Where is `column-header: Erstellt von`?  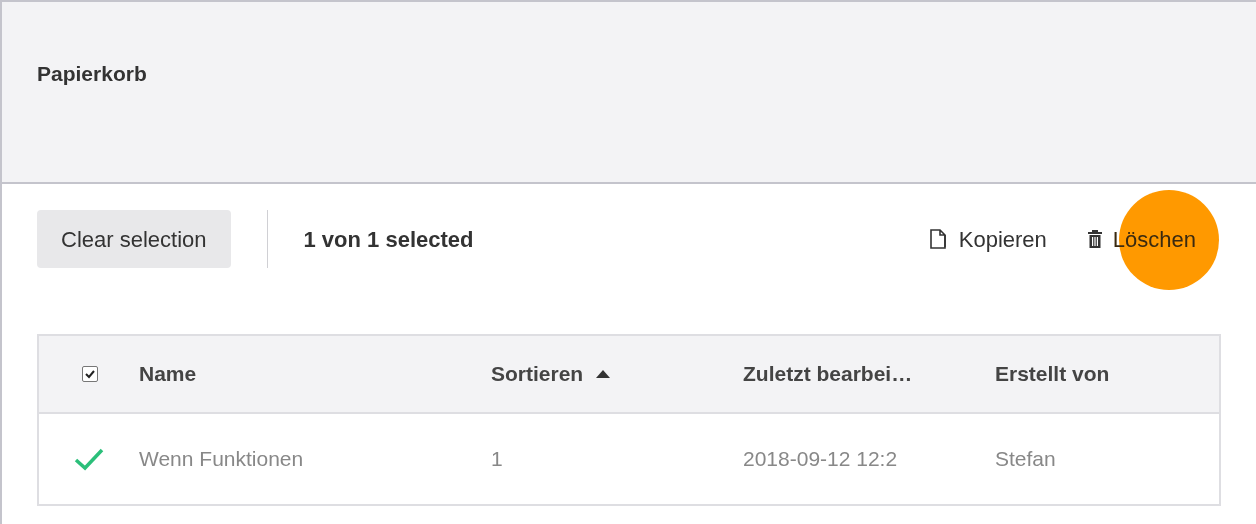 column-header: Erstellt von is located at coordinates (1052, 374).